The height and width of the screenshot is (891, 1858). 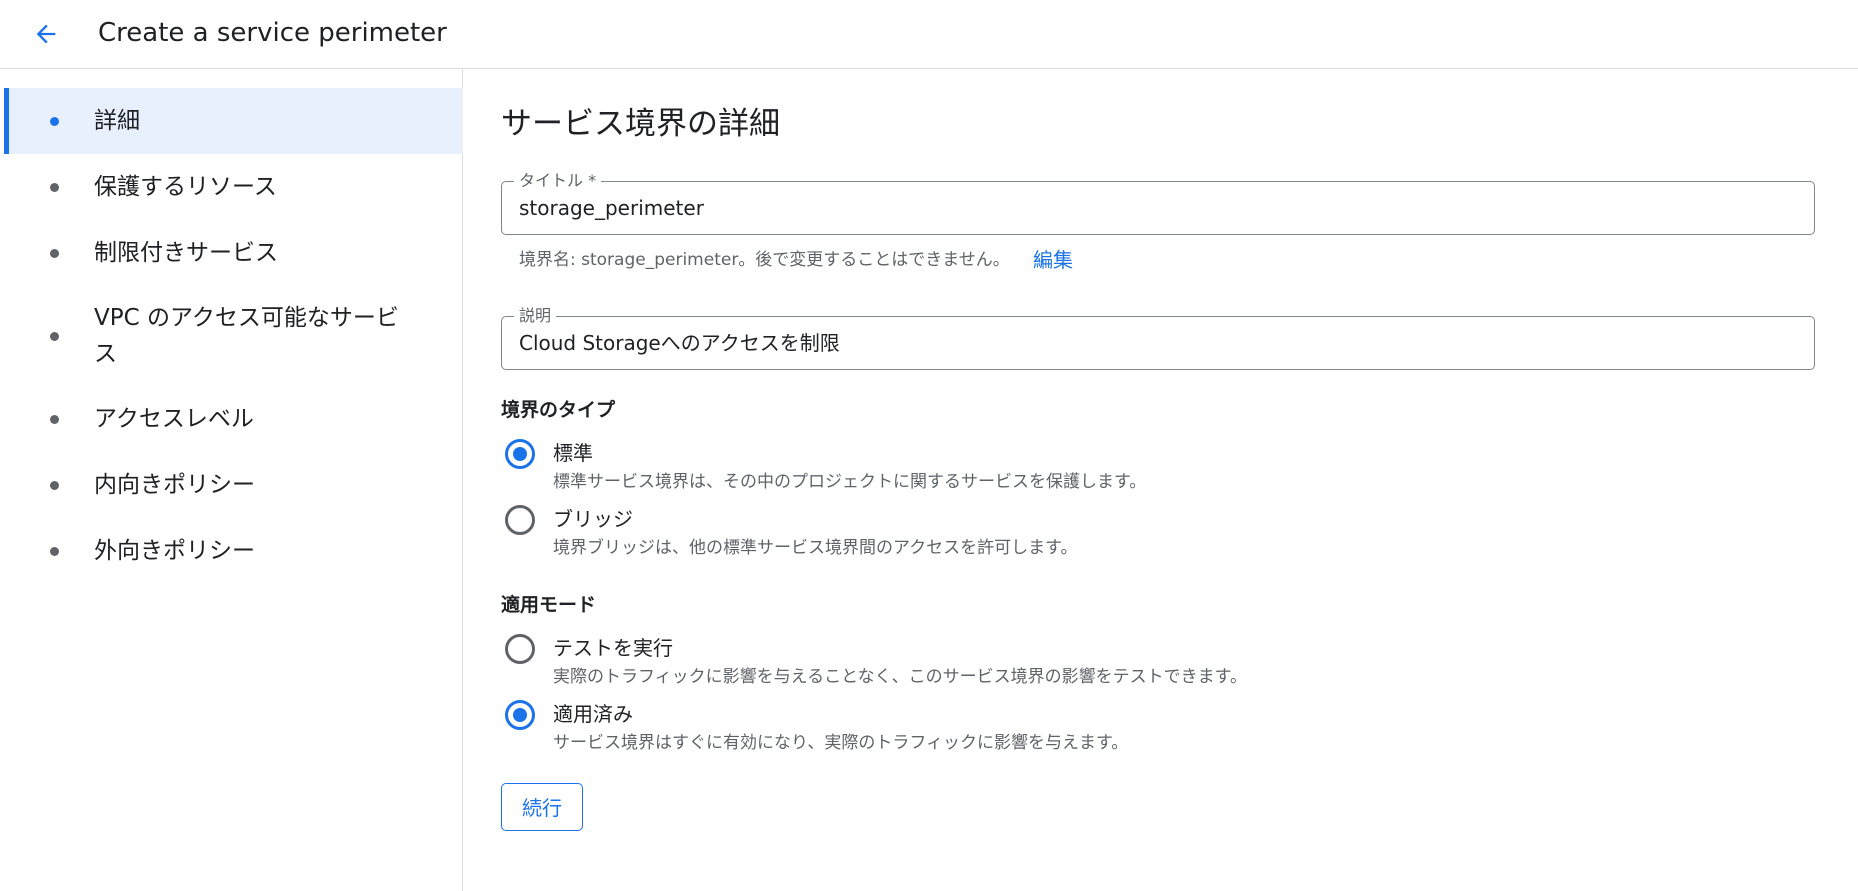 What do you see at coordinates (929, 34) in the screenshot?
I see `page-header: Create a service perimeter` at bounding box center [929, 34].